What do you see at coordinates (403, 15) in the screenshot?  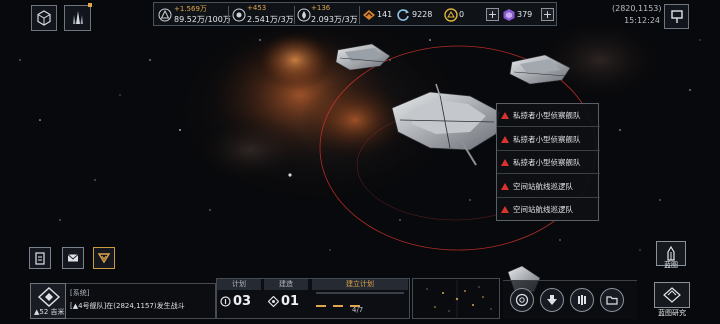 I see `refresh-token-icon` at bounding box center [403, 15].